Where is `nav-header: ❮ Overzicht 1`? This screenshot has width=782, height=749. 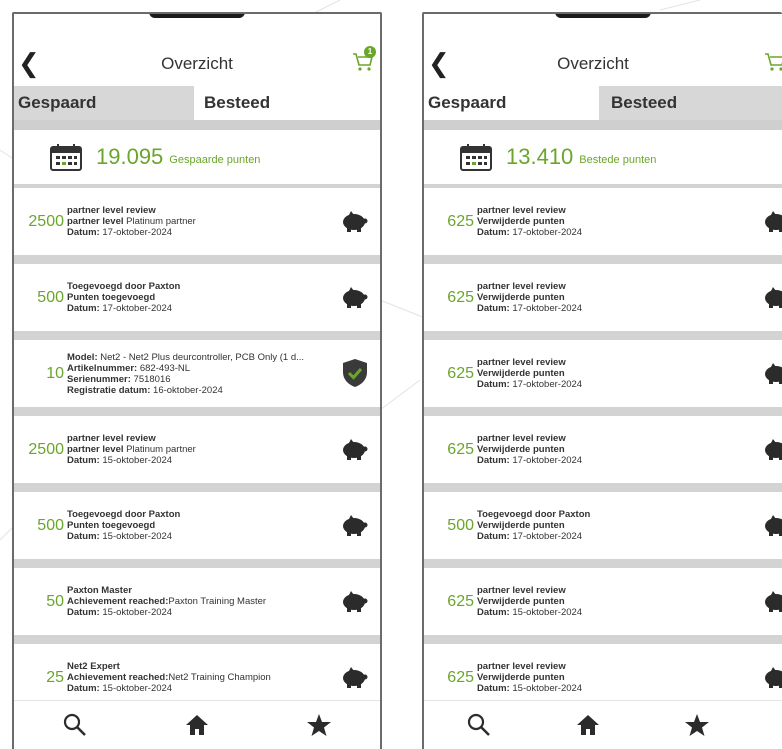 nav-header: ❮ Overzicht 1 is located at coordinates (197, 50).